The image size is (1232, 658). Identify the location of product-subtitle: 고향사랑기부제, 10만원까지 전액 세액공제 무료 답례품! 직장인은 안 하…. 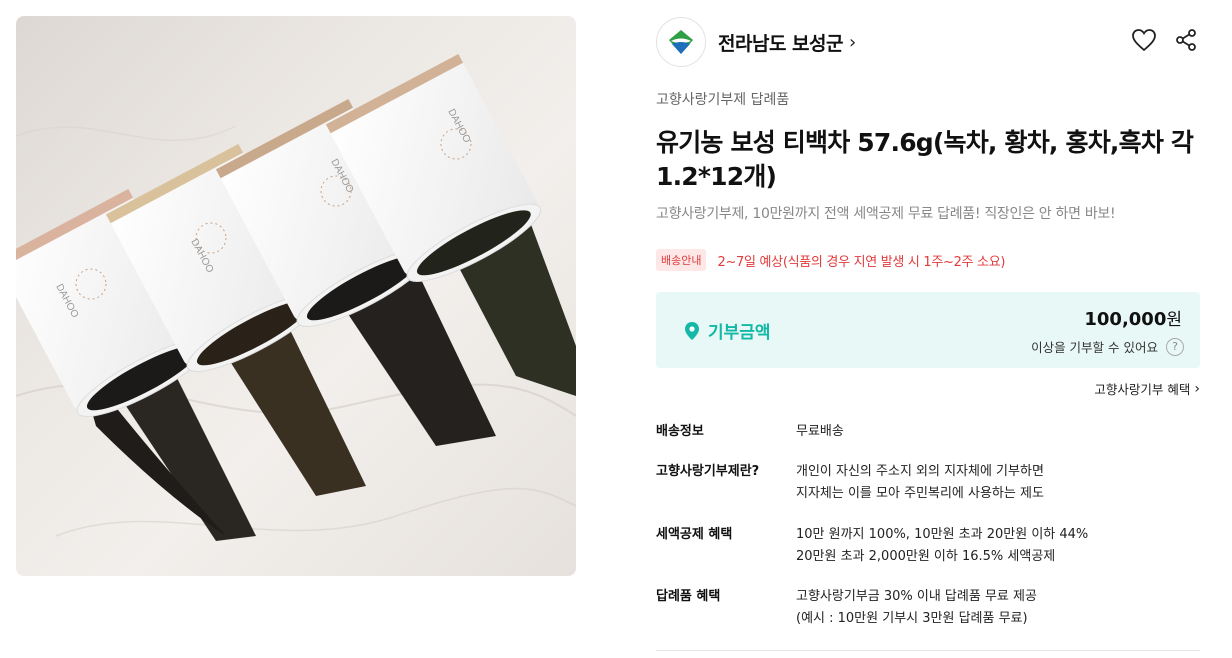
(886, 214).